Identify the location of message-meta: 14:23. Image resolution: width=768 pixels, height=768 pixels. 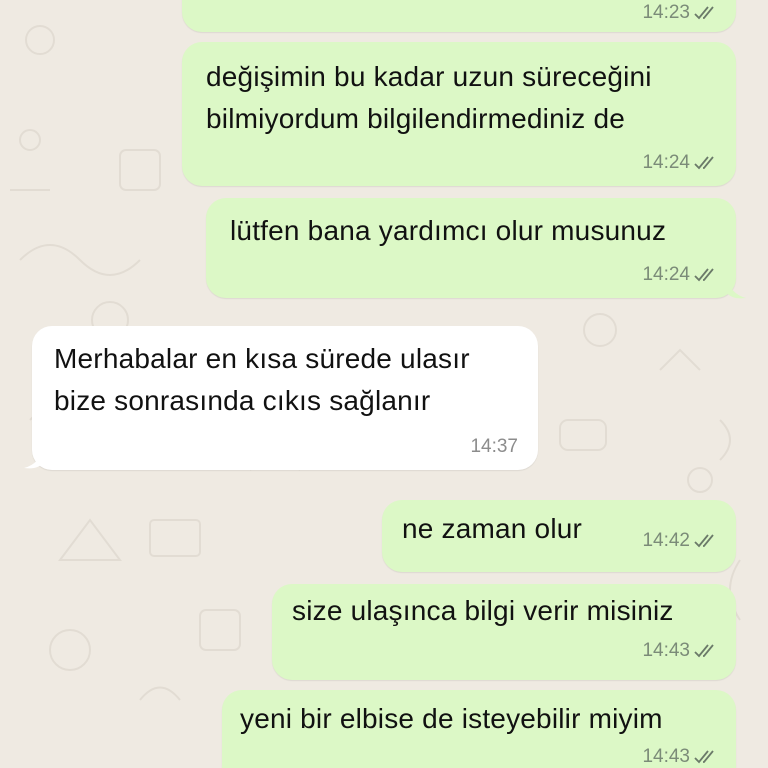
(680, 13).